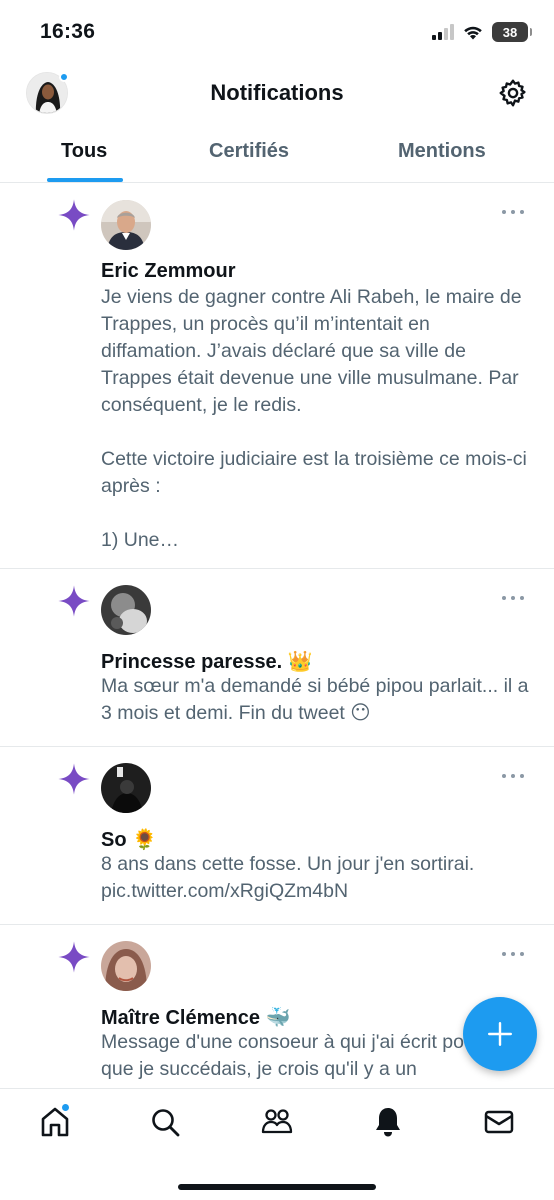 The image size is (554, 1200). I want to click on notification-tabs: Tous Certifiés Mentions, so click(277, 152).